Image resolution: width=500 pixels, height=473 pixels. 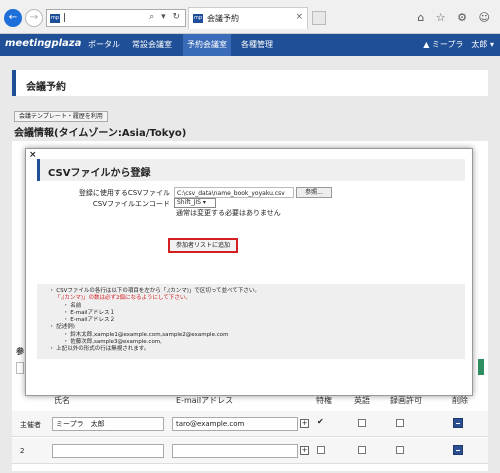 What do you see at coordinates (321, 450) in the screenshot?
I see `privilege-checkbox` at bounding box center [321, 450].